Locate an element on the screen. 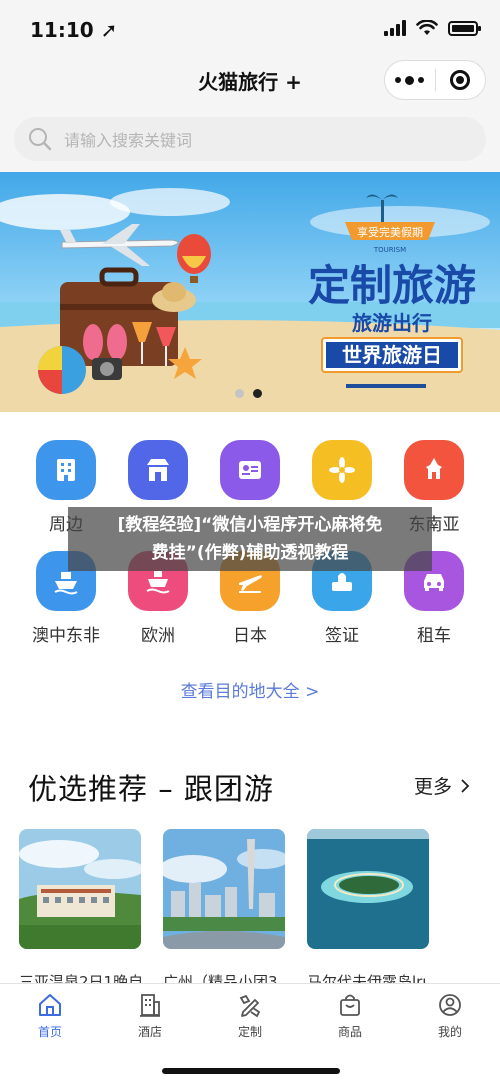 Image resolution: width=500 pixels, height=1082 pixels. search-input: 请输入搜索关键词 is located at coordinates (250, 139).